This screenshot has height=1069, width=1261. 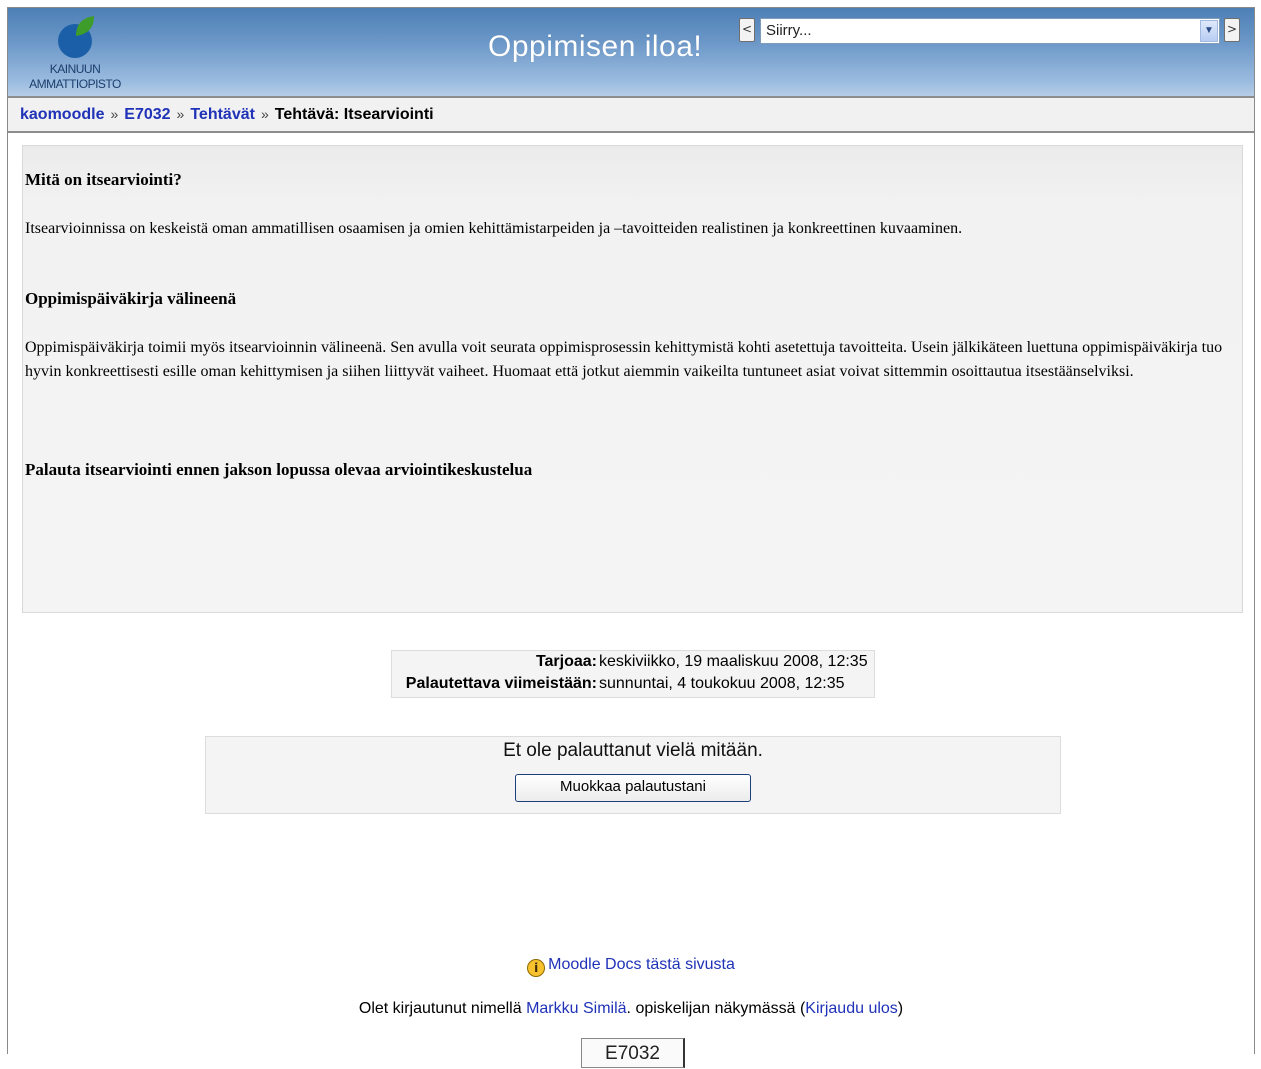 I want to click on logo-line-1: KAINUUN, so click(x=75, y=69).